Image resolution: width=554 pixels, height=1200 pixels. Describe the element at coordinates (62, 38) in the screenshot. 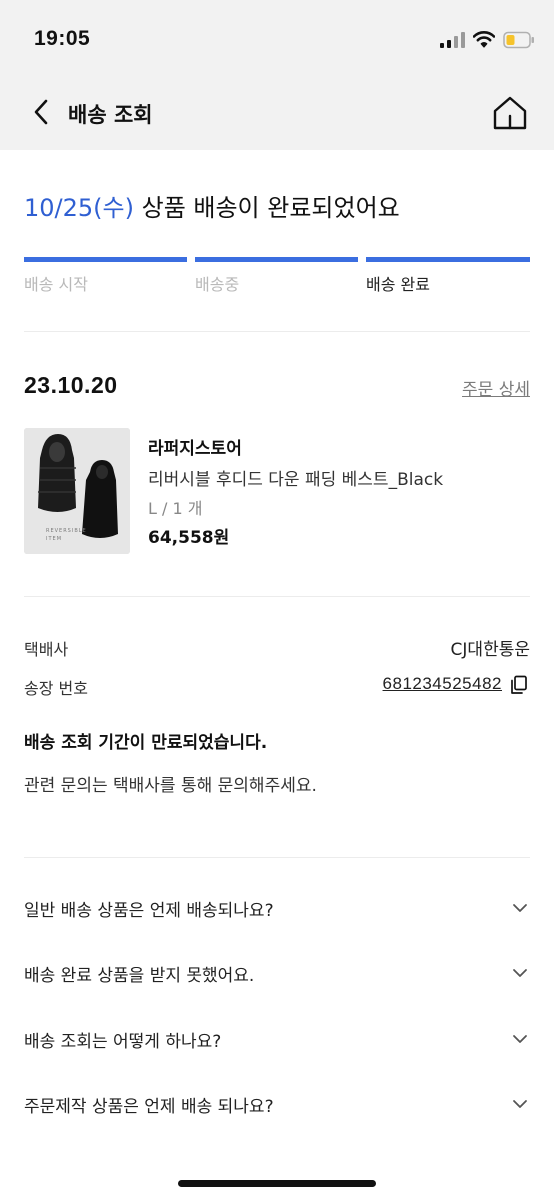

I see `status-time: 19:05` at that location.